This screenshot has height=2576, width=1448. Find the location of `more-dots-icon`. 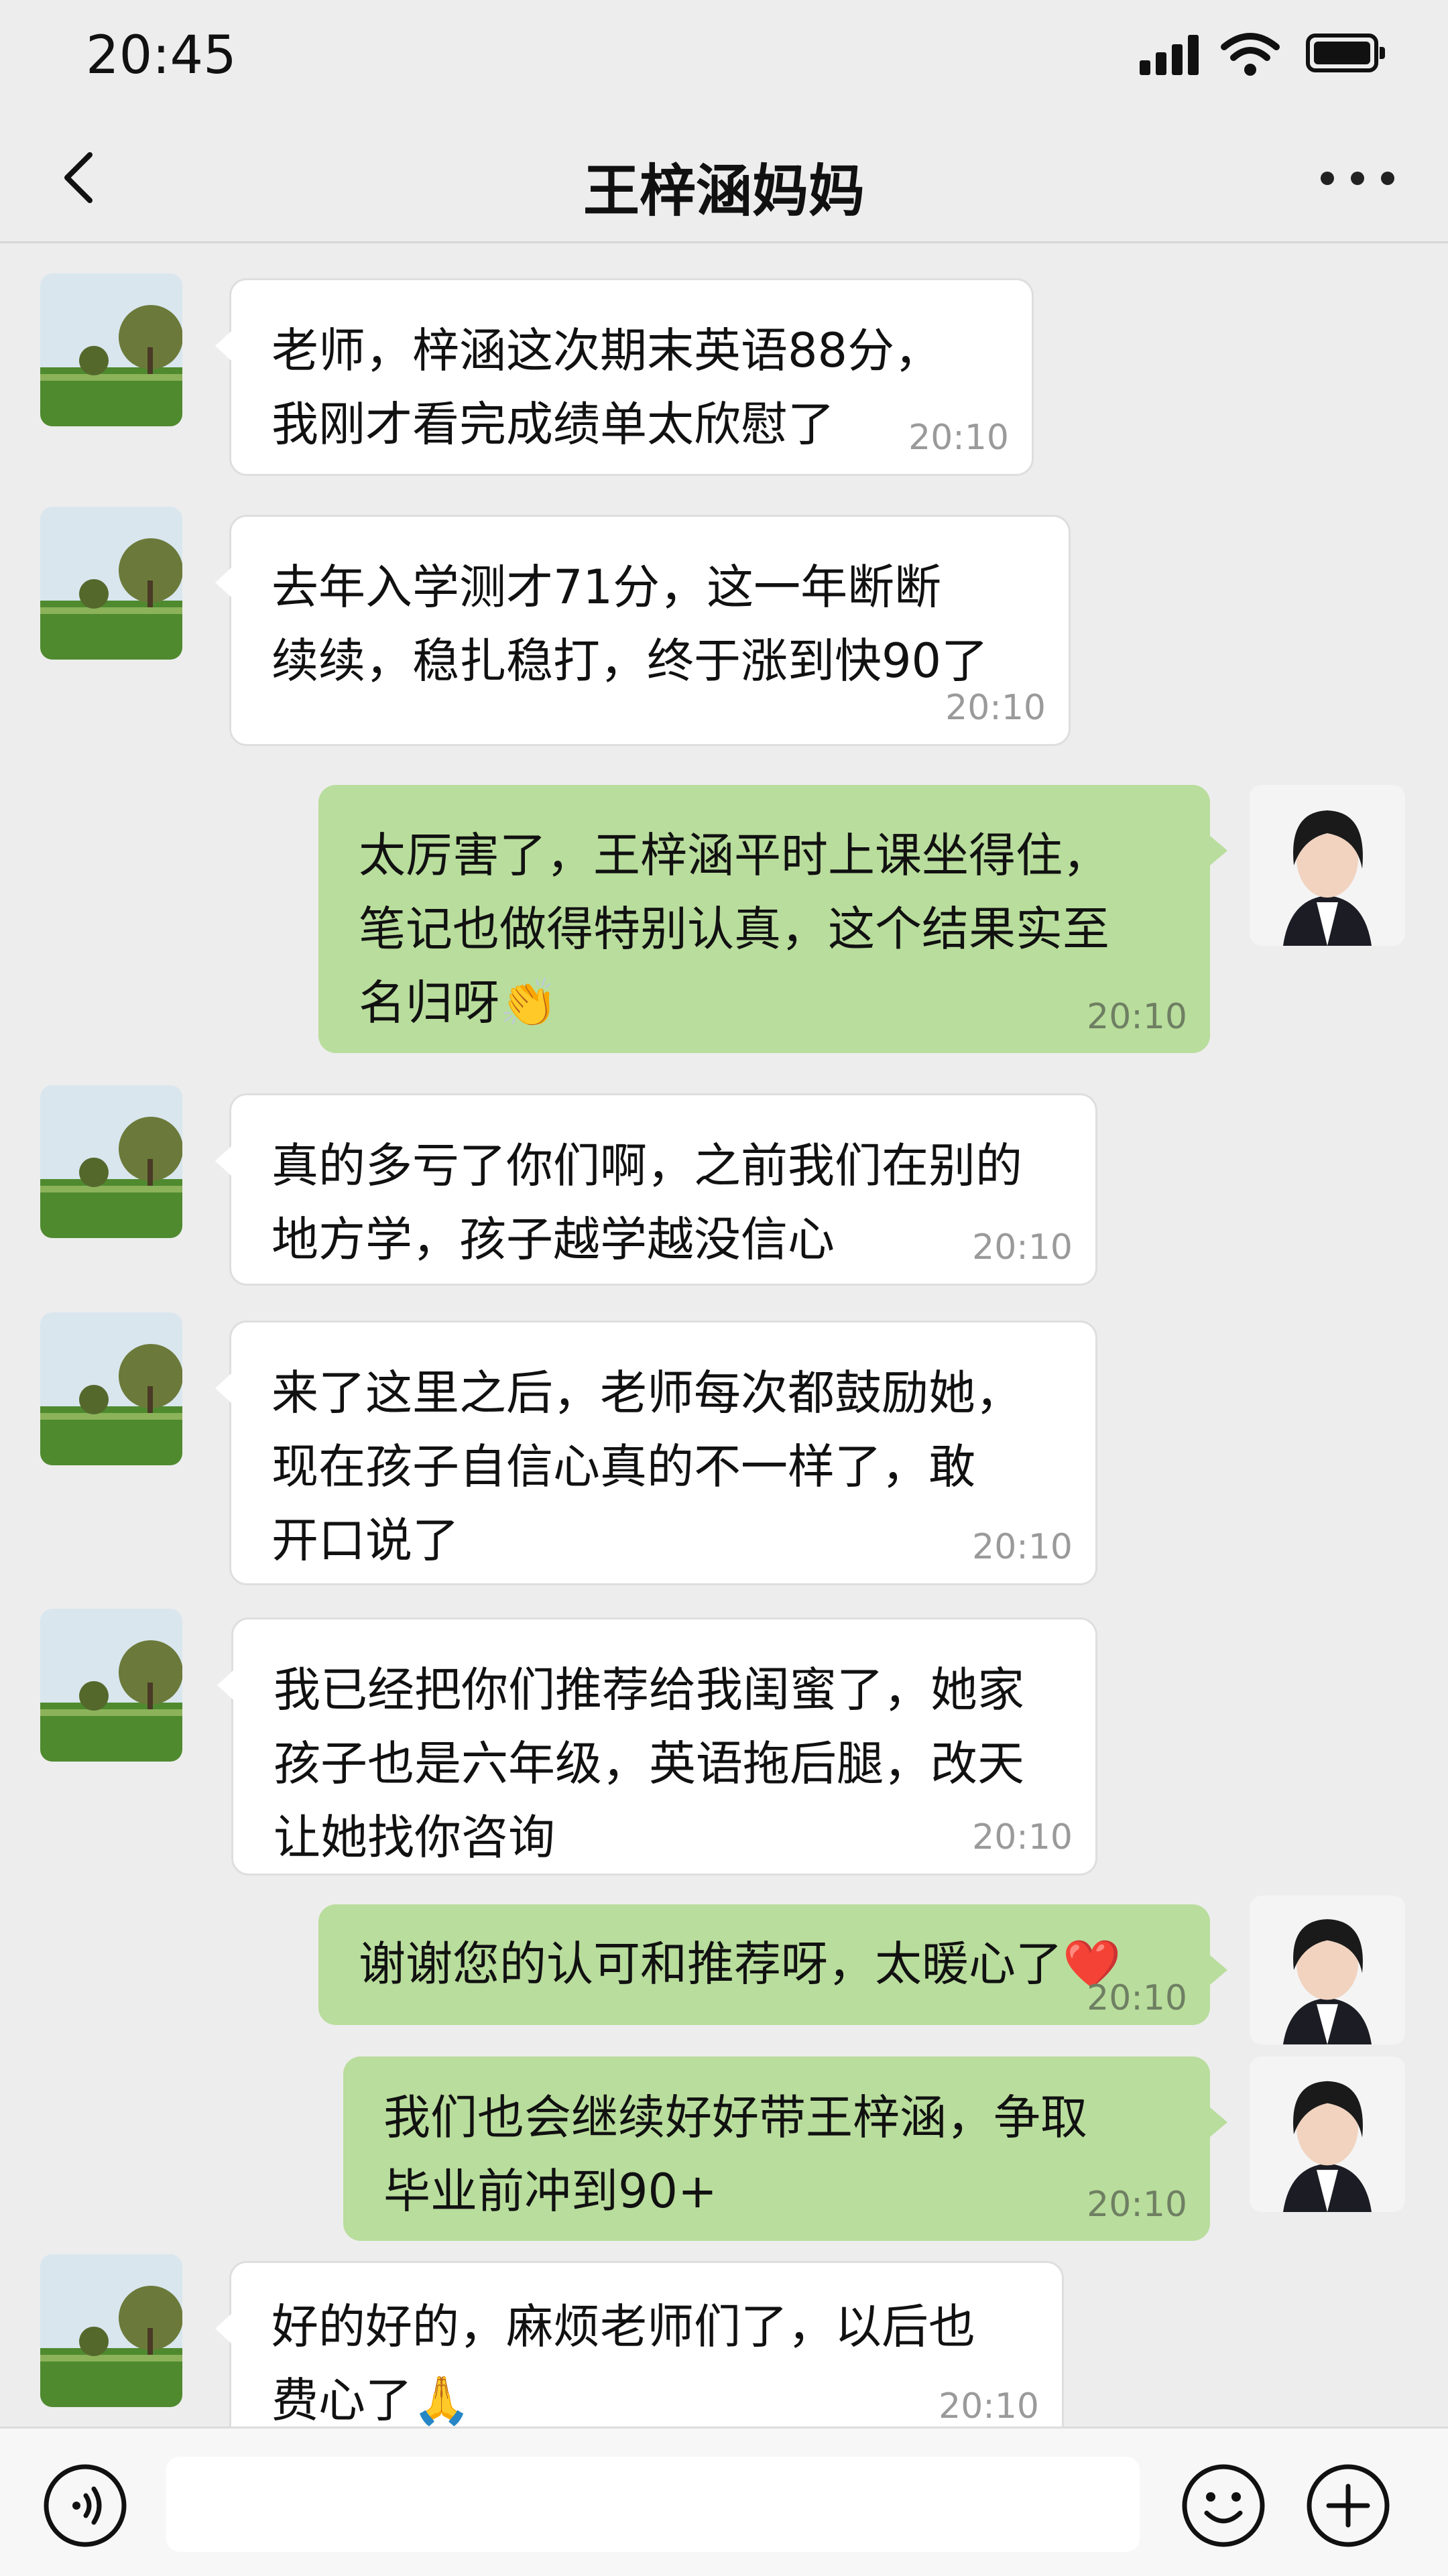

more-dots-icon is located at coordinates (1327, 179).